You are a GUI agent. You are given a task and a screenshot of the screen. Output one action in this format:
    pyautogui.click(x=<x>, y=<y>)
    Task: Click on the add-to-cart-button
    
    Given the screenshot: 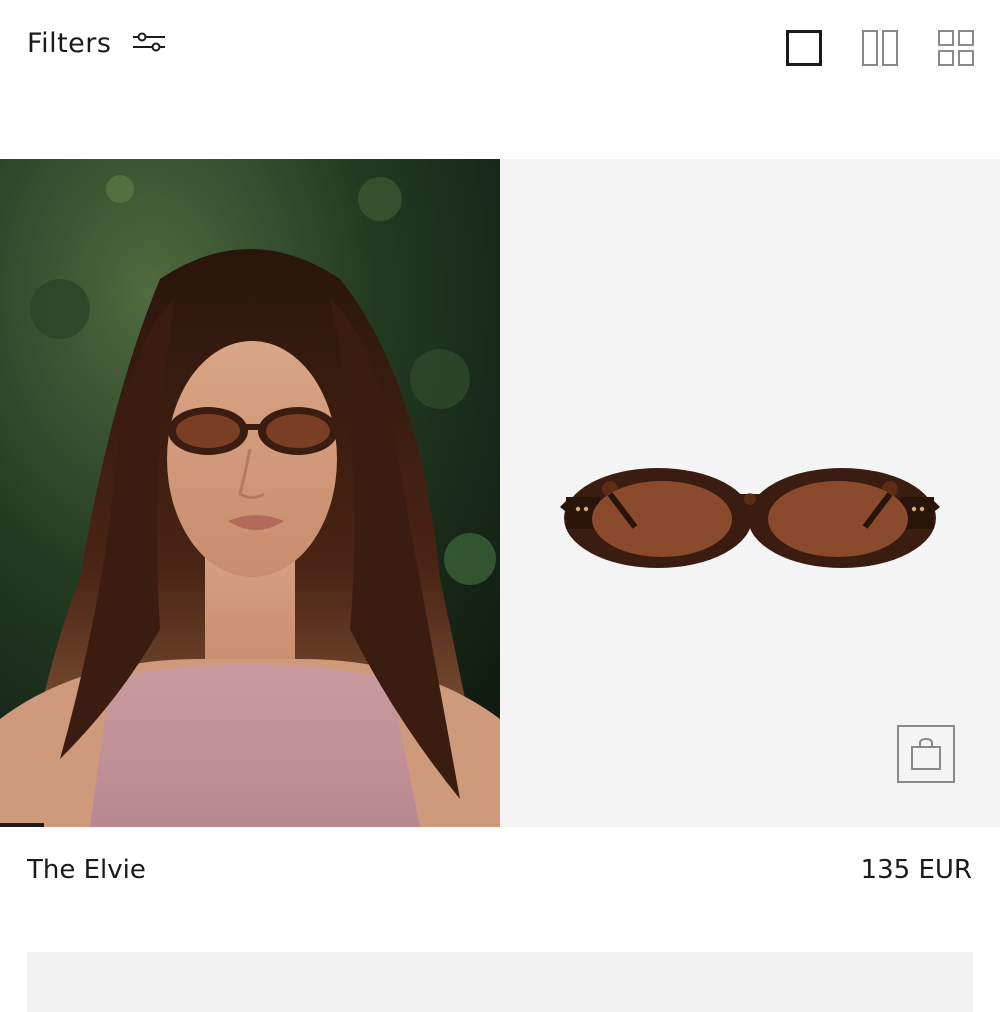 What is the action you would take?
    pyautogui.click(x=926, y=754)
    